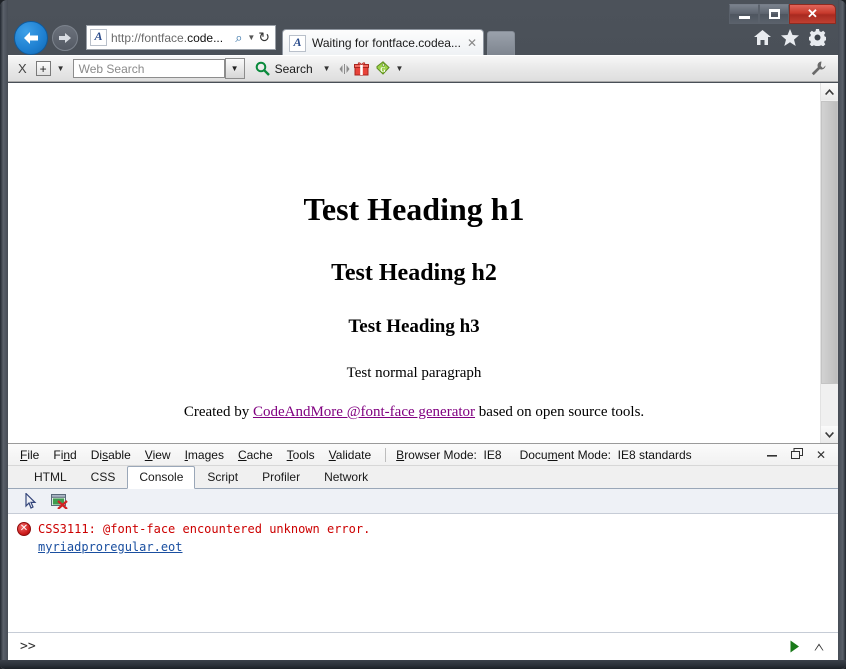 The height and width of the screenshot is (669, 846). I want to click on page-paragraph: Test normal paragraph, so click(414, 373).